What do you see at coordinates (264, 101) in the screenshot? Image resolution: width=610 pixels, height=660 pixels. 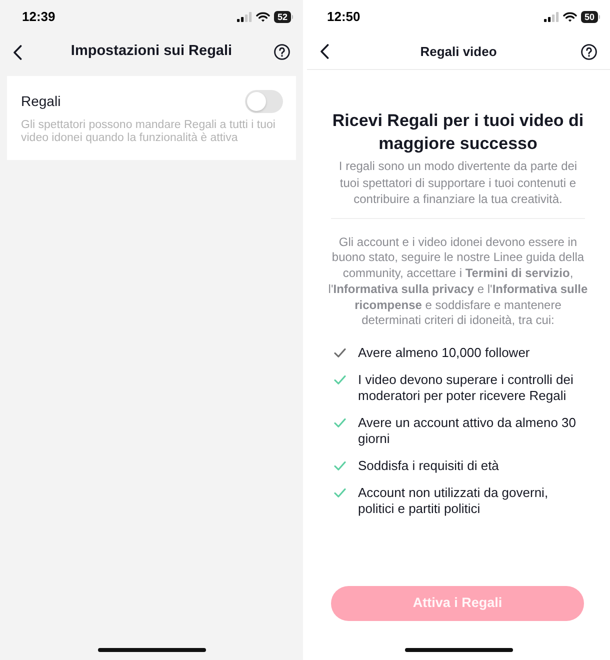 I see `toggle-switch` at bounding box center [264, 101].